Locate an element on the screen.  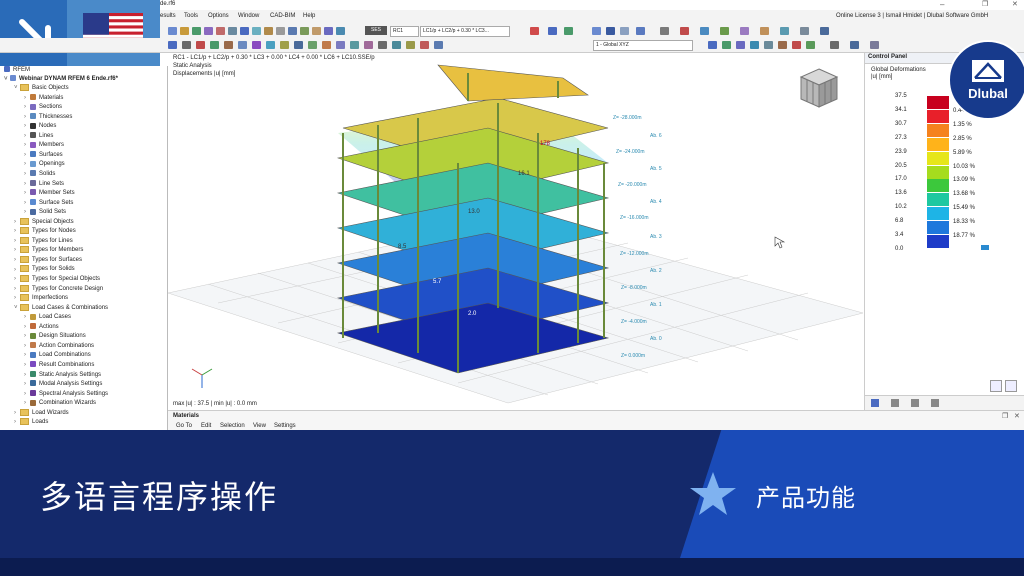
tree-item: › Surface Sets is located at coordinates (48, 203).